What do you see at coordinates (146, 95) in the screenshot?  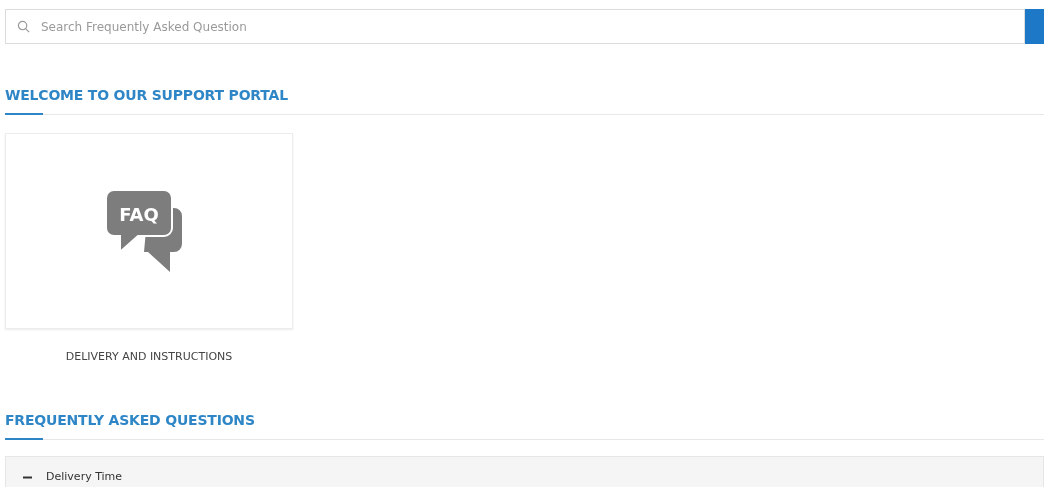 I see `section-heading: WELCOME TO OUR SUPPORT PORTAL` at bounding box center [146, 95].